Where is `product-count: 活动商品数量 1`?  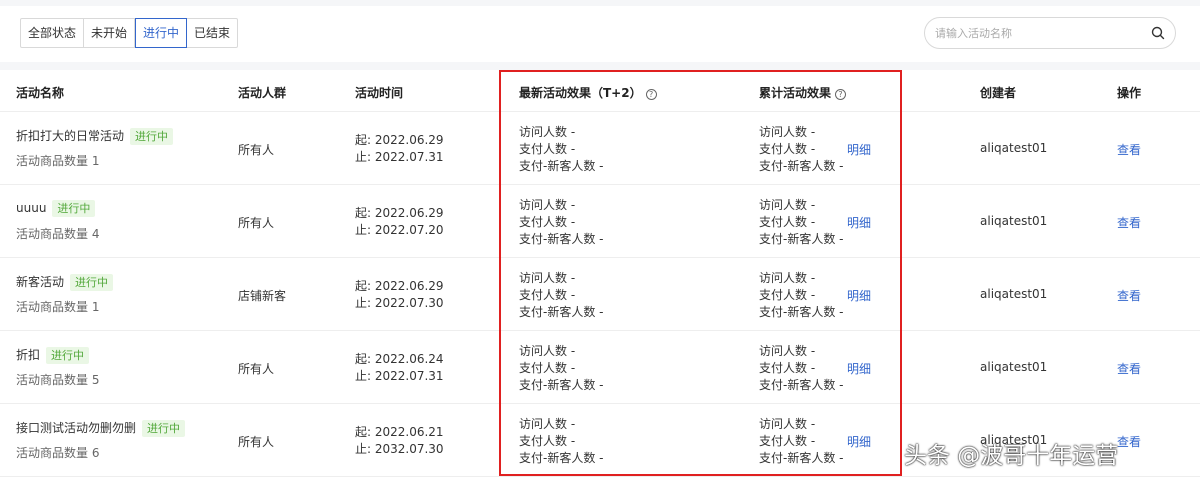
product-count: 活动商品数量 1 is located at coordinates (58, 161).